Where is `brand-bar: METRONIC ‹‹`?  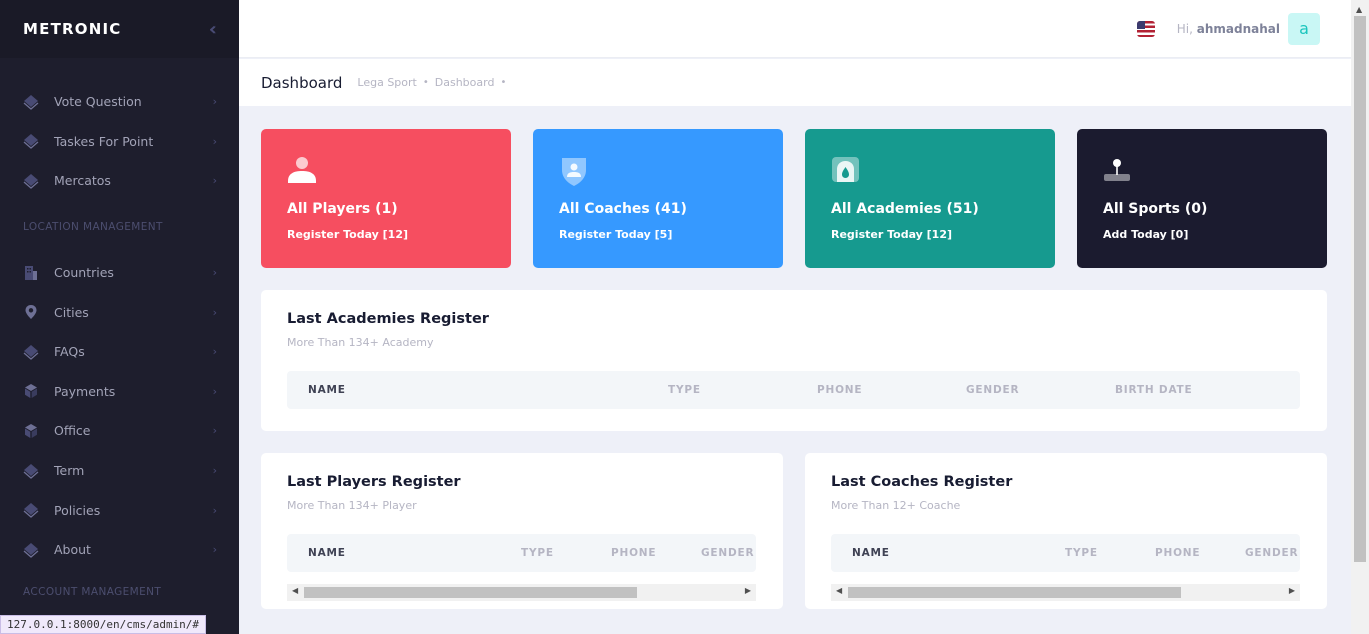
brand-bar: METRONIC ‹‹ is located at coordinates (119, 29).